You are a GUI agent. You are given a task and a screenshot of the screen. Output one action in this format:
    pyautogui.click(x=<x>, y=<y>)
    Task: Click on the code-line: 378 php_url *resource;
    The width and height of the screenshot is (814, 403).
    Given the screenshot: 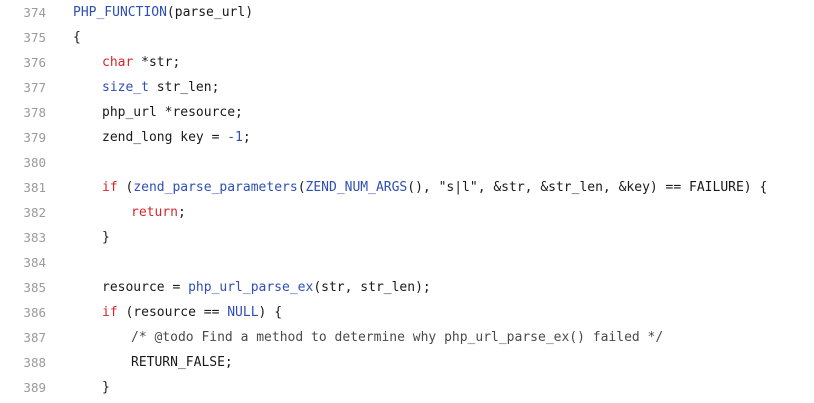 What is the action you would take?
    pyautogui.click(x=407, y=112)
    